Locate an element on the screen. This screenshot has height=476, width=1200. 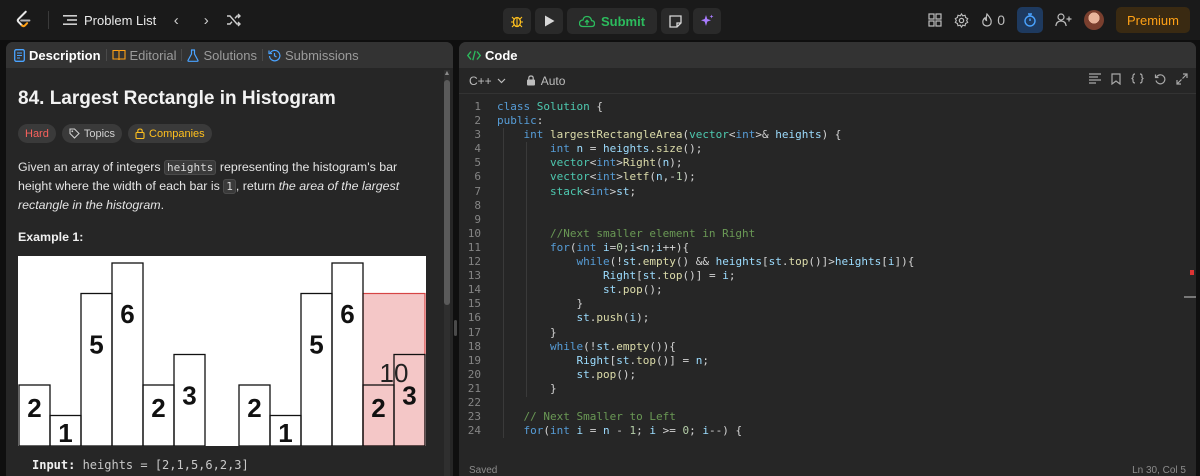
code-token: stack is located at coordinates (566, 191).